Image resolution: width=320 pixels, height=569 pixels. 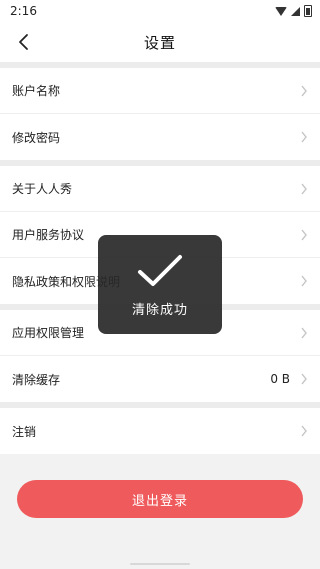 What do you see at coordinates (160, 499) in the screenshot?
I see `logout-button: 退出登录` at bounding box center [160, 499].